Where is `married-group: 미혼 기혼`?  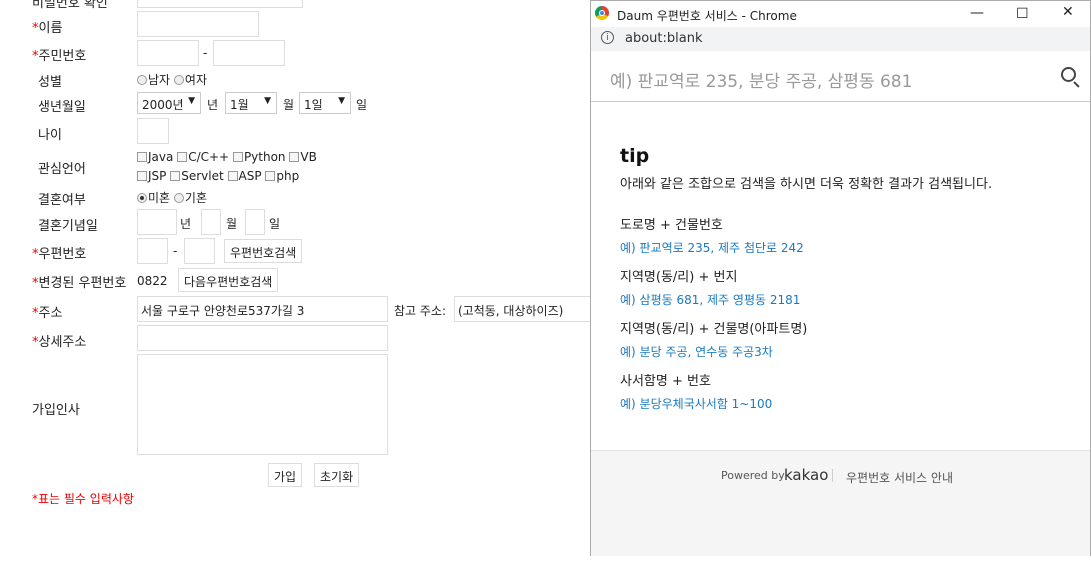
married-group: 미혼 기혼 is located at coordinates (172, 197).